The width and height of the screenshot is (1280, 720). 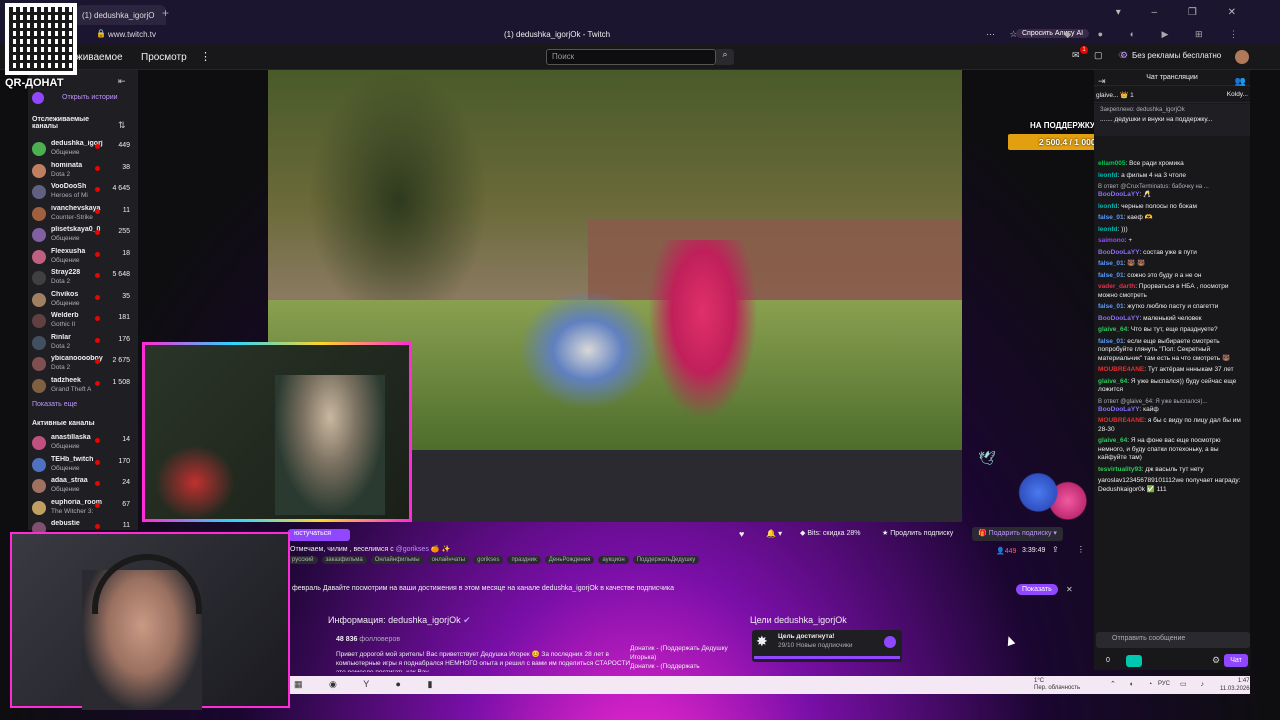 What do you see at coordinates (1173, 195) in the screenshot?
I see `chat-message: BooDooLaYY: 🥂` at bounding box center [1173, 195].